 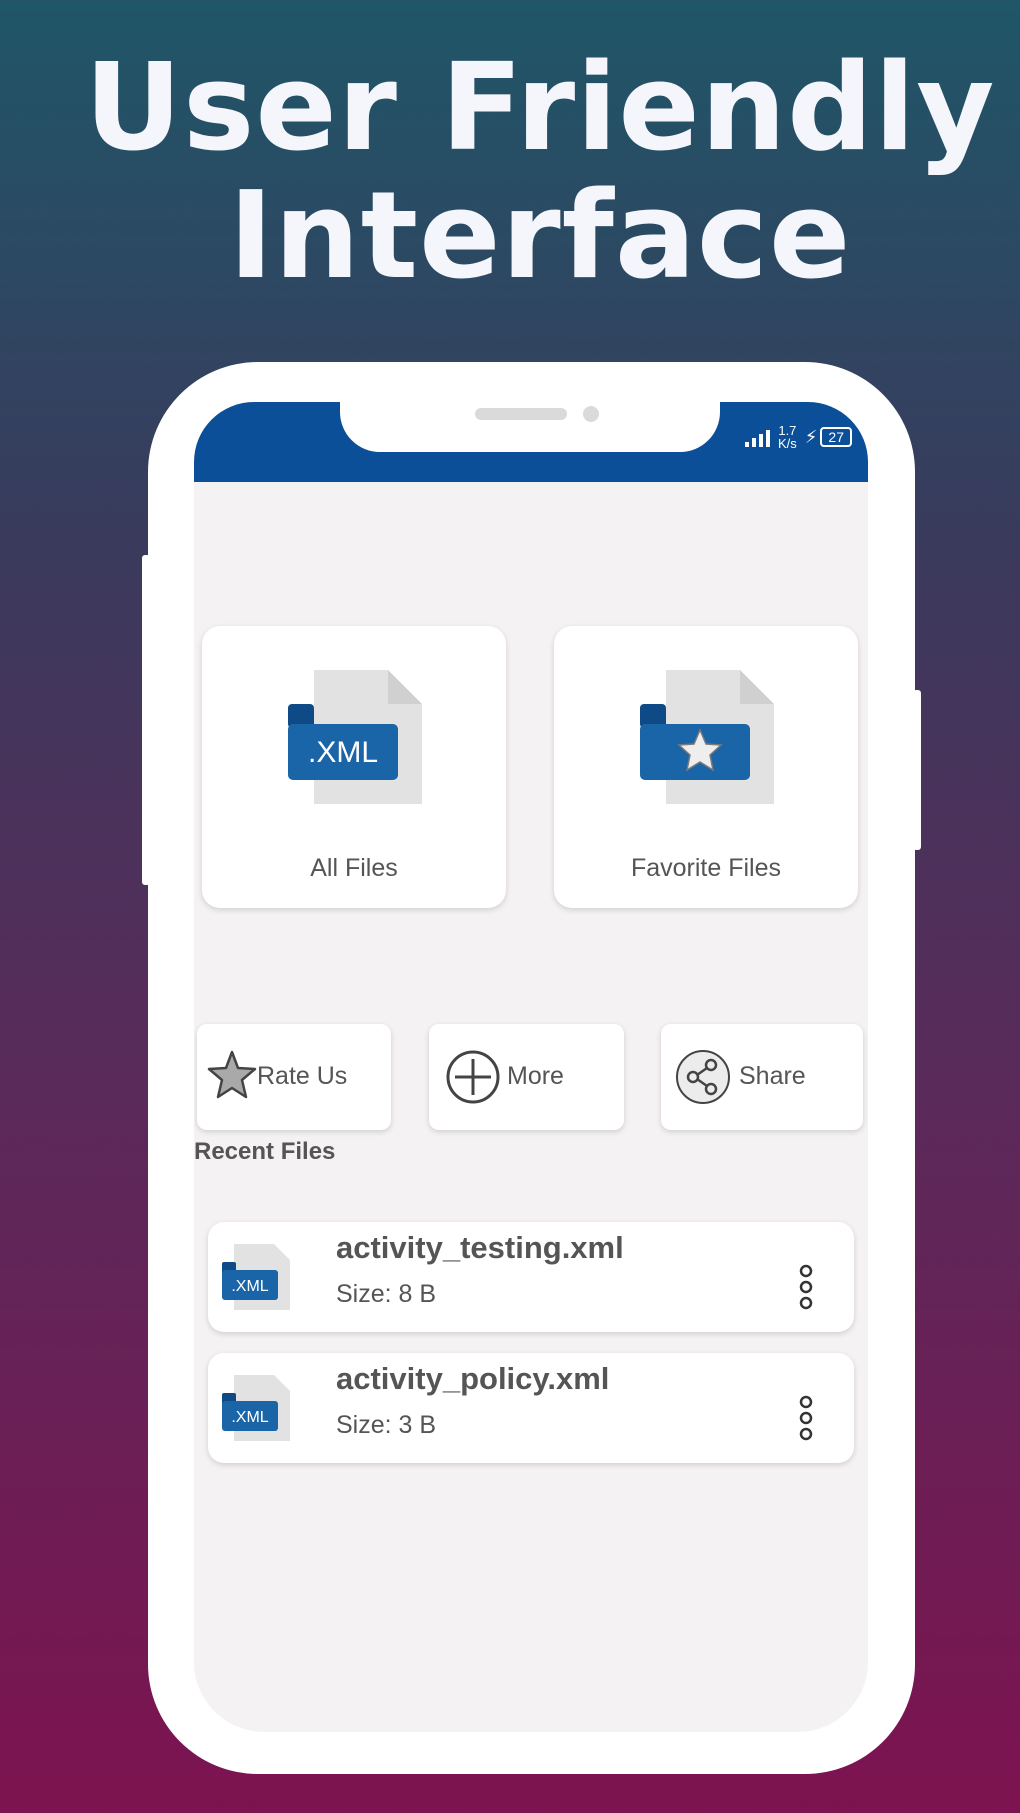 I want to click on file-size: Size: 3 B, so click(x=386, y=1425).